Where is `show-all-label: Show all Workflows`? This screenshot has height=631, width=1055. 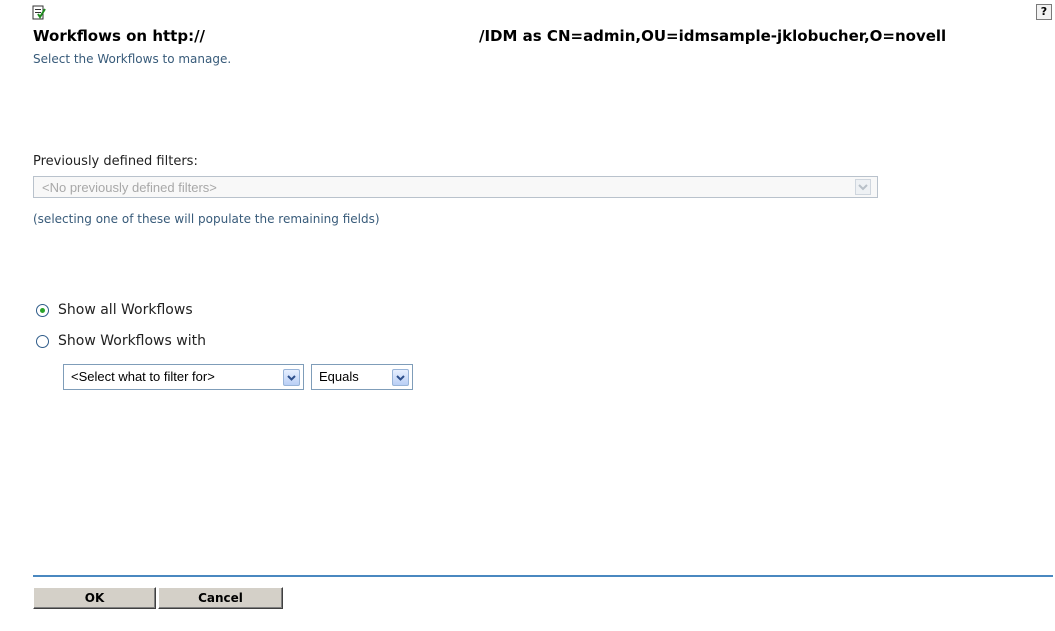
show-all-label: Show all Workflows is located at coordinates (125, 310).